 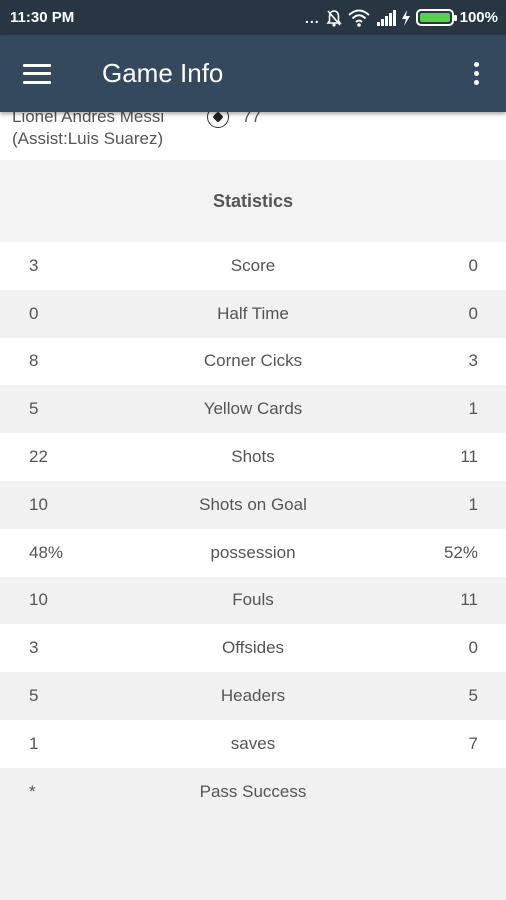 I want to click on app-bar: Game Info, so click(x=253, y=73).